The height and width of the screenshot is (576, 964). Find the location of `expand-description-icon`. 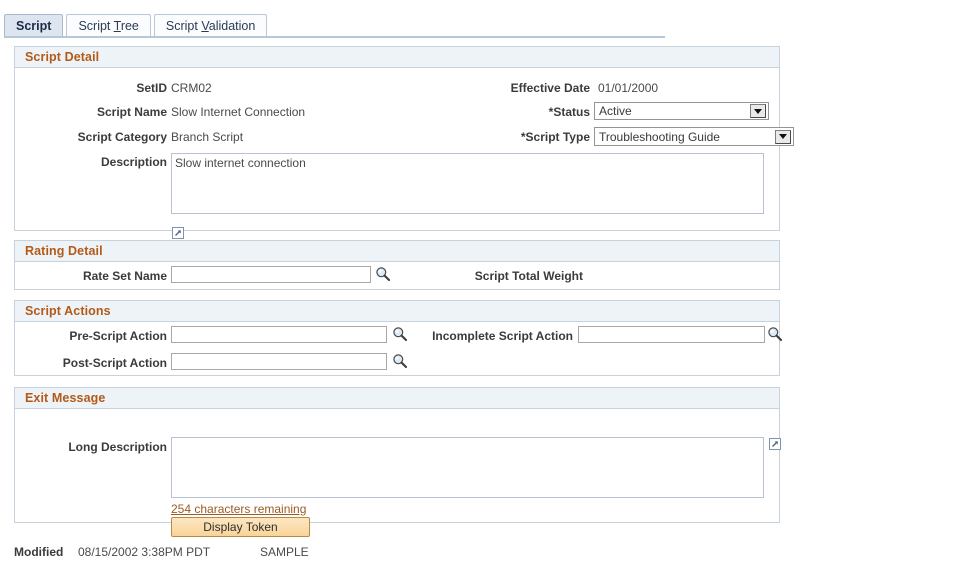

expand-description-icon is located at coordinates (178, 233).